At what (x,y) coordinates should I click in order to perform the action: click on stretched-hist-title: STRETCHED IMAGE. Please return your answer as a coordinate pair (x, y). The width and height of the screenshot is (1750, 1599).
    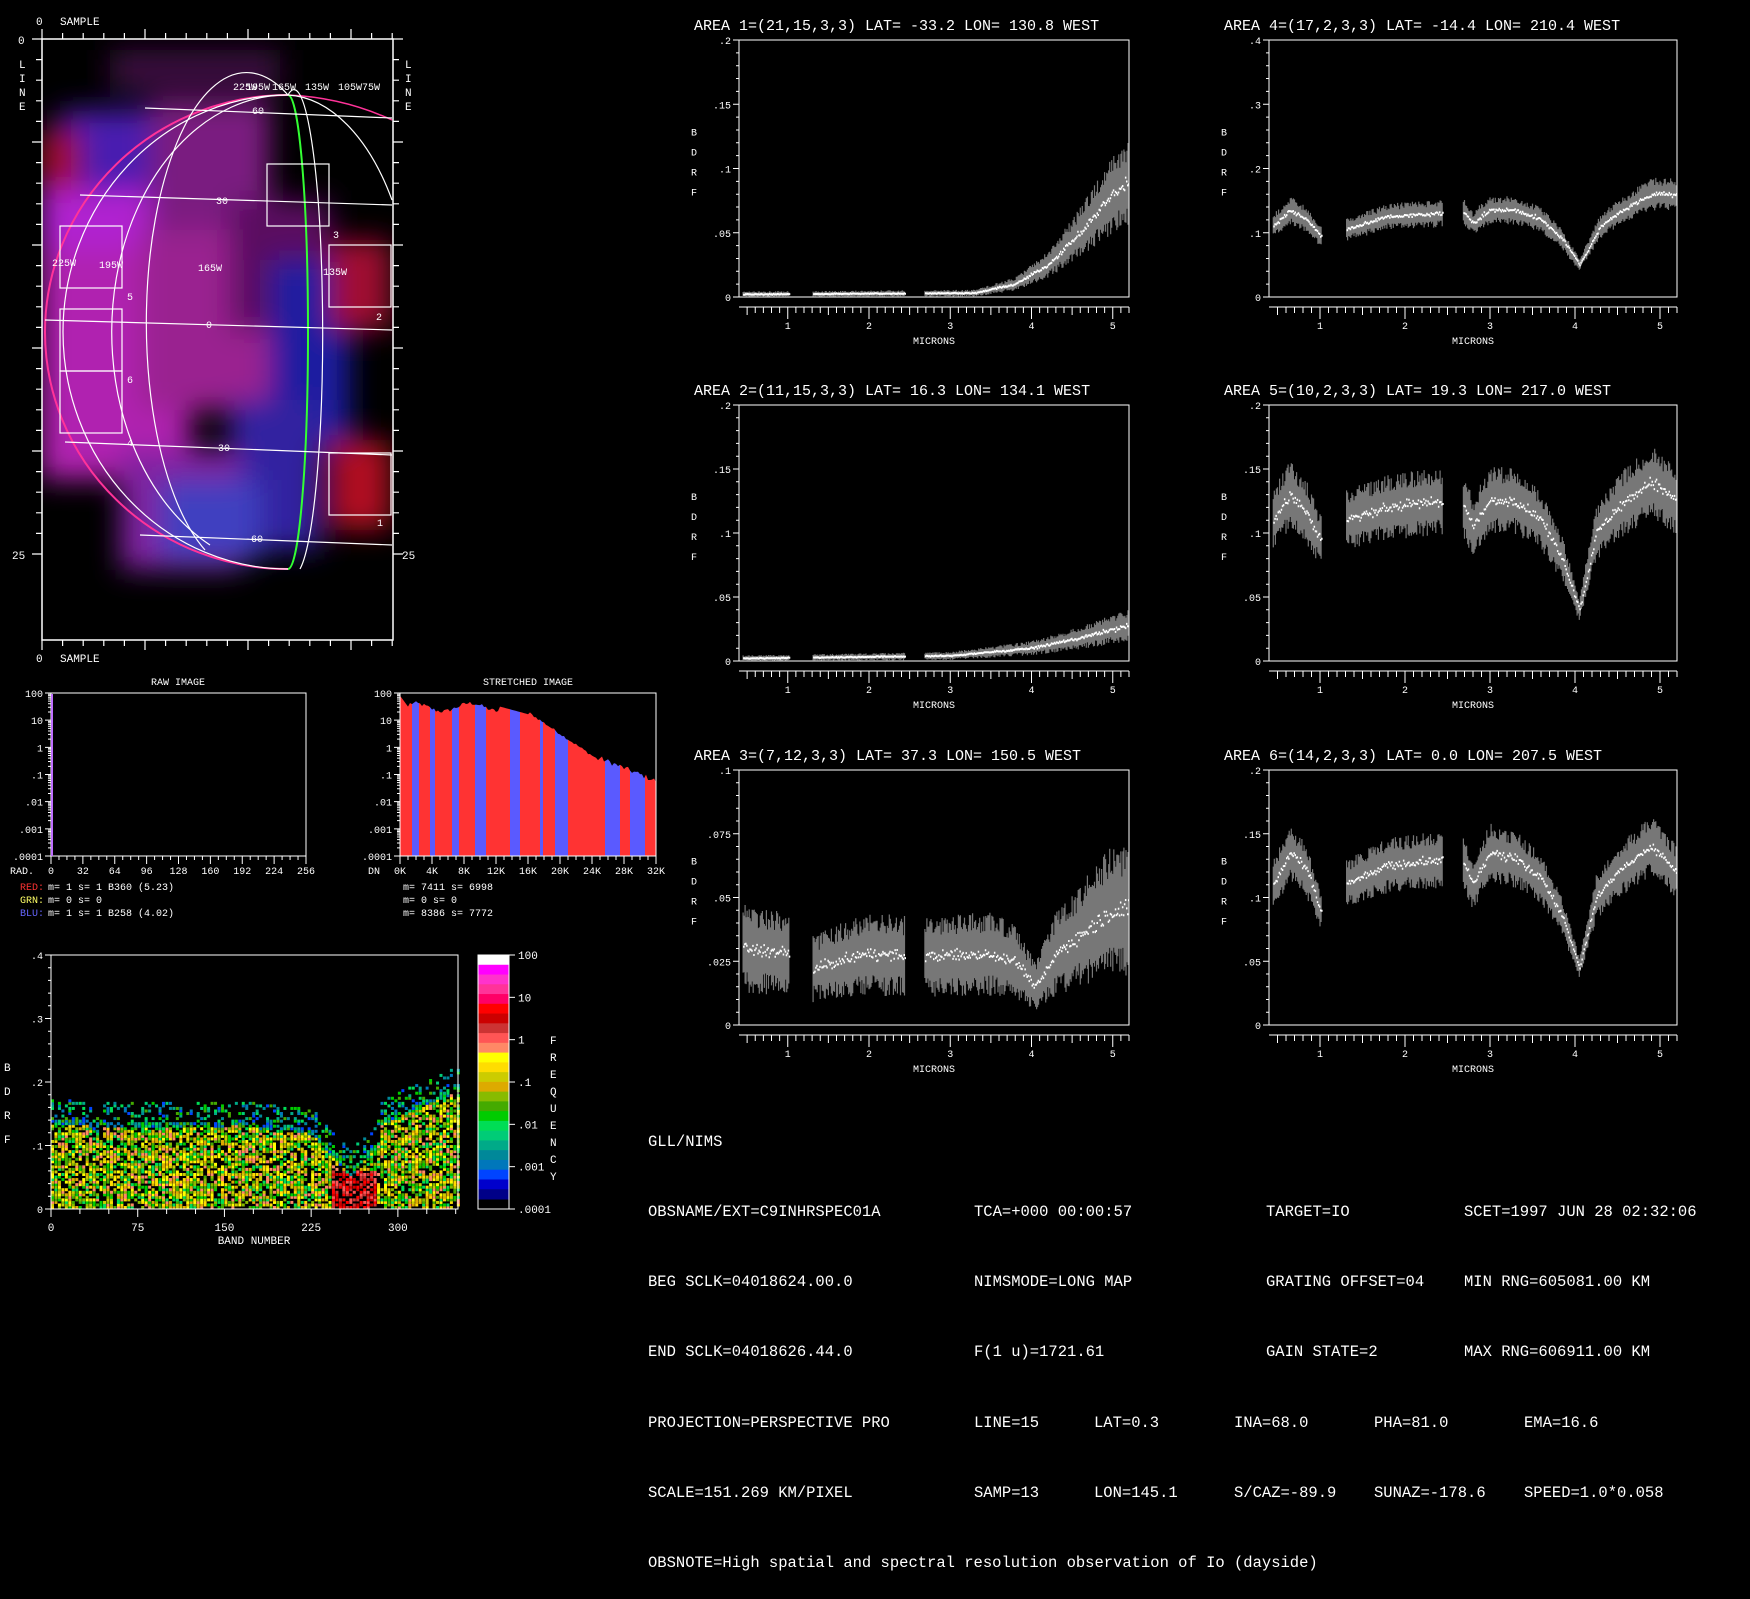
    Looking at the image, I should click on (528, 683).